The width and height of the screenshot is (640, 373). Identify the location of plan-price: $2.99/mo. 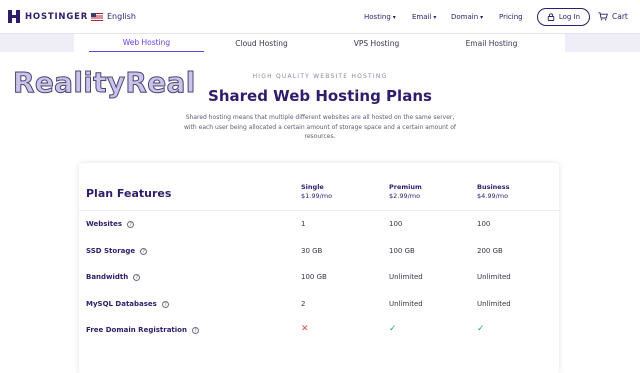
(405, 196).